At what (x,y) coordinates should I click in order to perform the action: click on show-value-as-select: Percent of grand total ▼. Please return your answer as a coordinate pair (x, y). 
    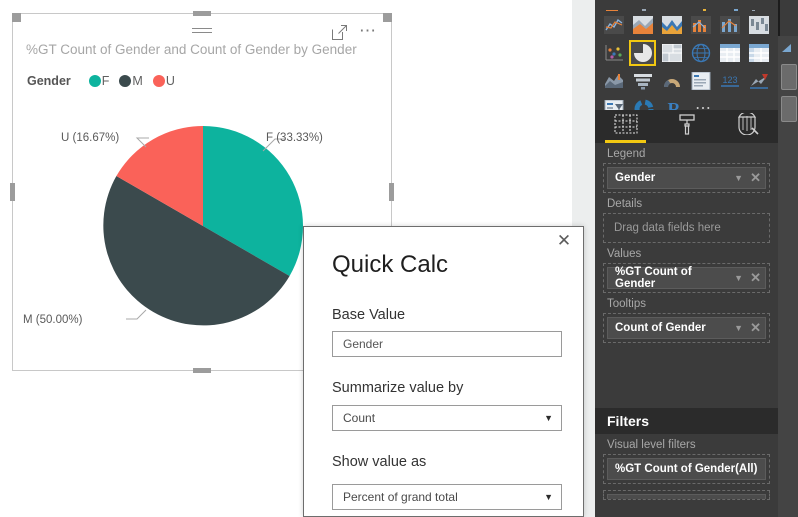
    Looking at the image, I should click on (447, 497).